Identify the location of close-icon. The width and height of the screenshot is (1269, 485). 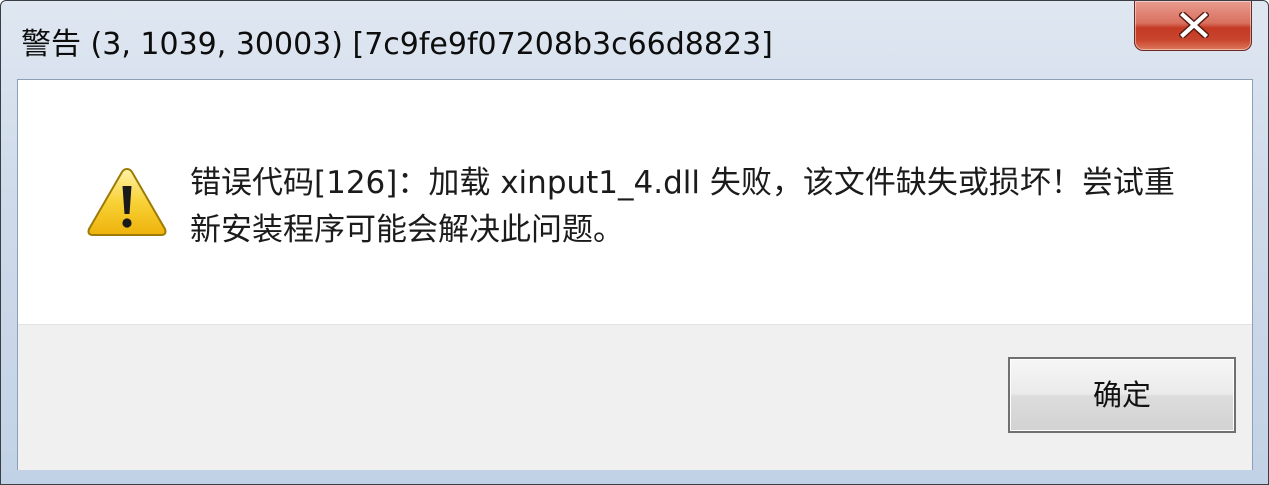
(1194, 25).